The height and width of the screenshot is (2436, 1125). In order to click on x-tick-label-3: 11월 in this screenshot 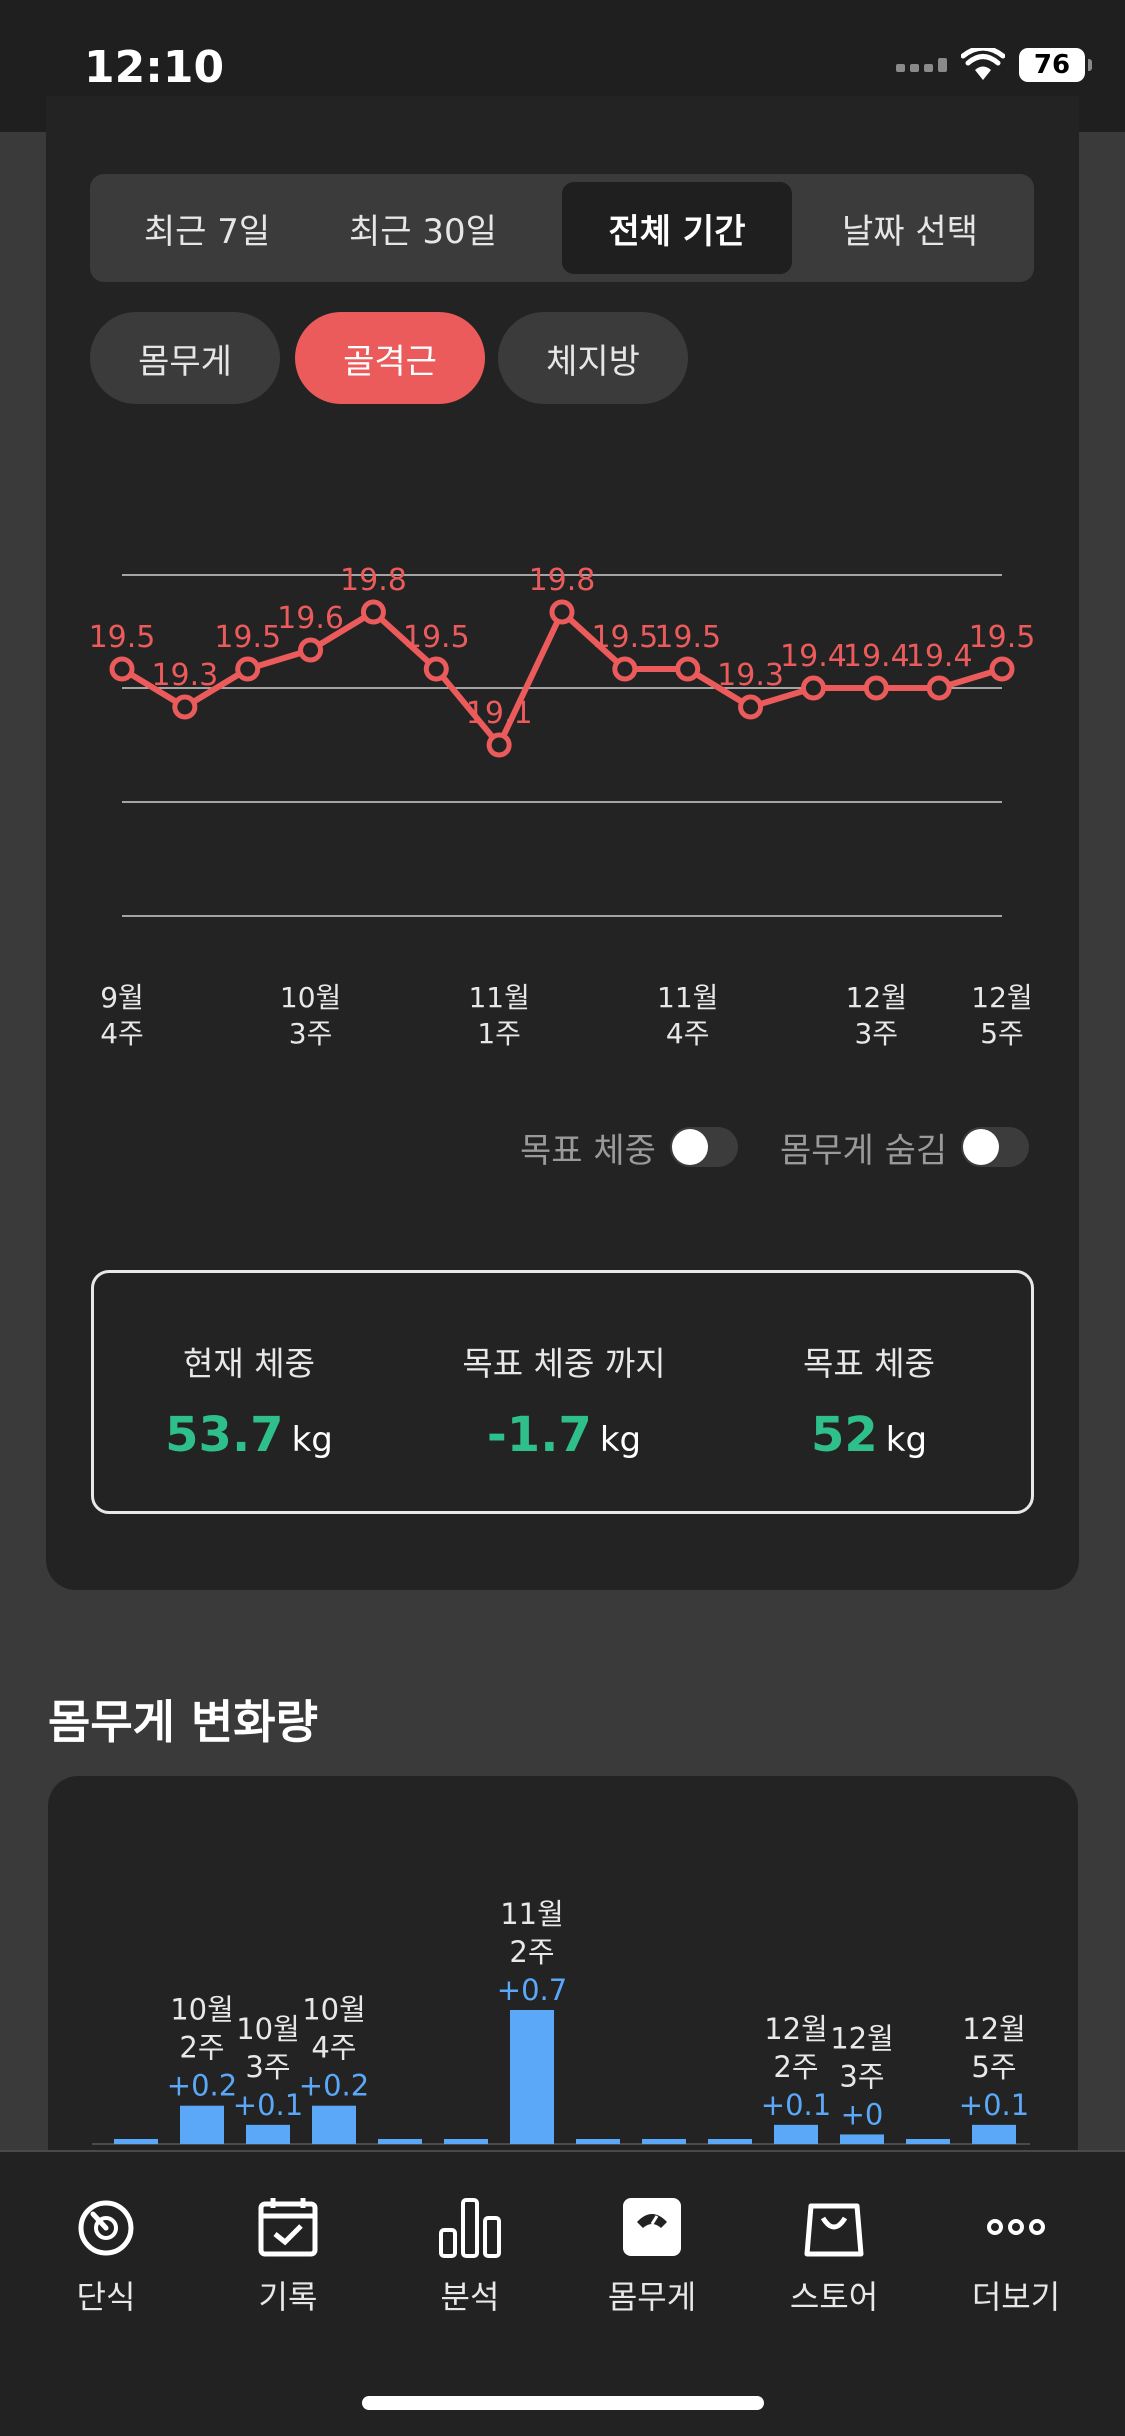, I will do `click(687, 997)`.